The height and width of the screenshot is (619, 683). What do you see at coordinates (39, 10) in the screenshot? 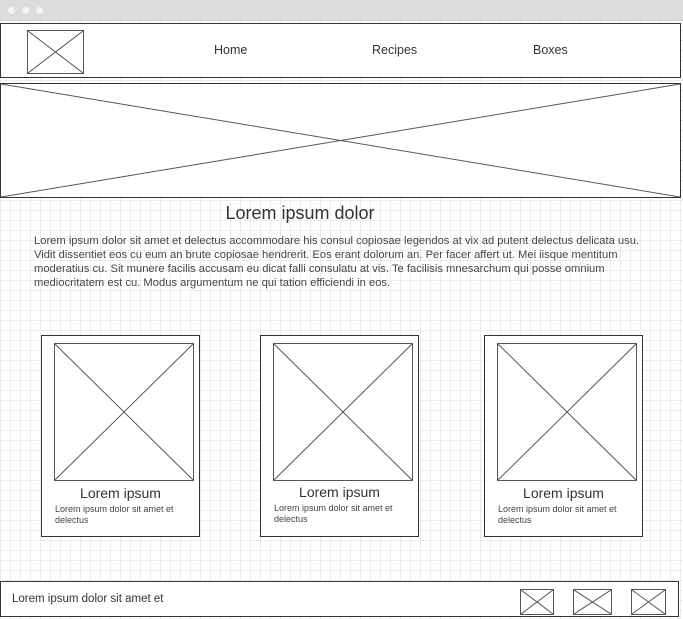
I see `window-maximize-dot` at bounding box center [39, 10].